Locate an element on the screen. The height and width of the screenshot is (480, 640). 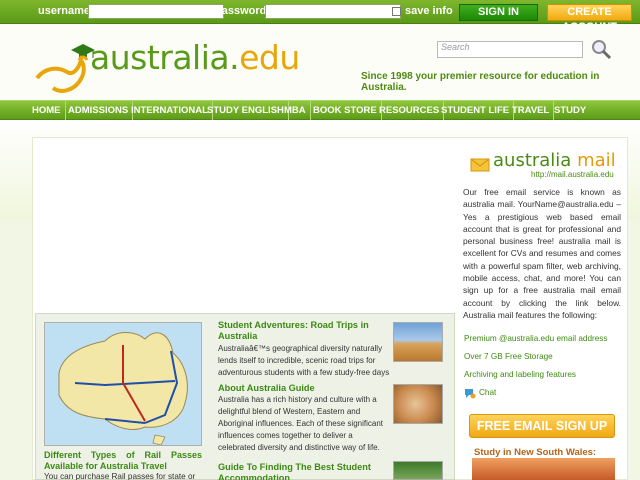
study-nsw-heading: Study in New South Wales: is located at coordinates (535, 452).